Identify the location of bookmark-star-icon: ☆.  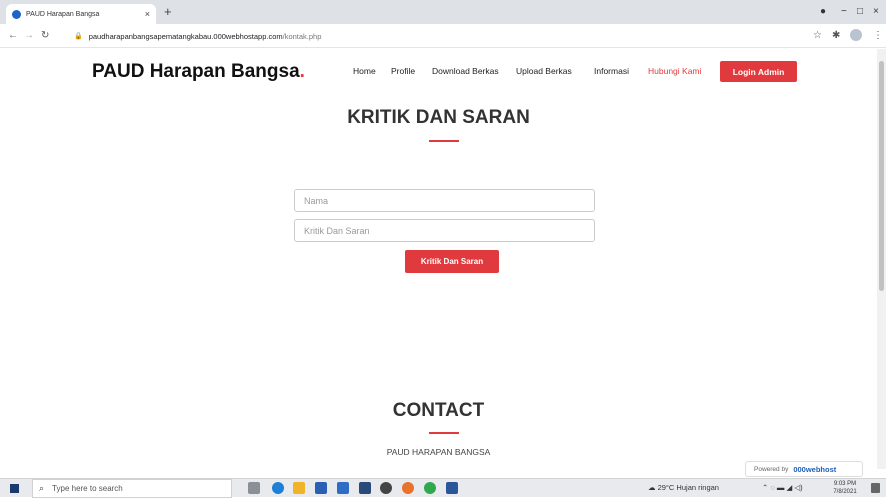
(817, 36).